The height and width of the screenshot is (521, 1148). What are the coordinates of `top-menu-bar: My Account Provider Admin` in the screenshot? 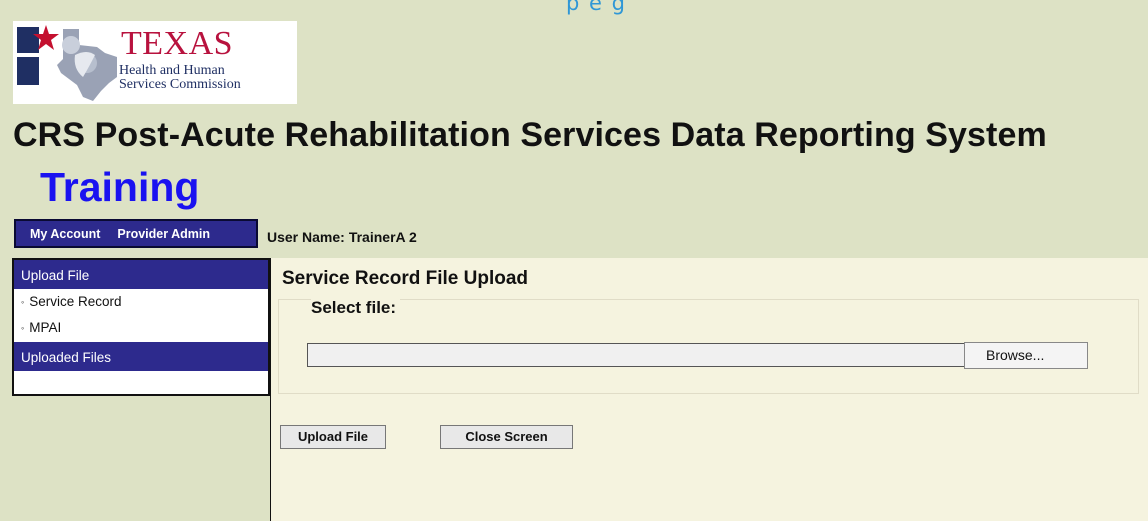 It's located at (136, 233).